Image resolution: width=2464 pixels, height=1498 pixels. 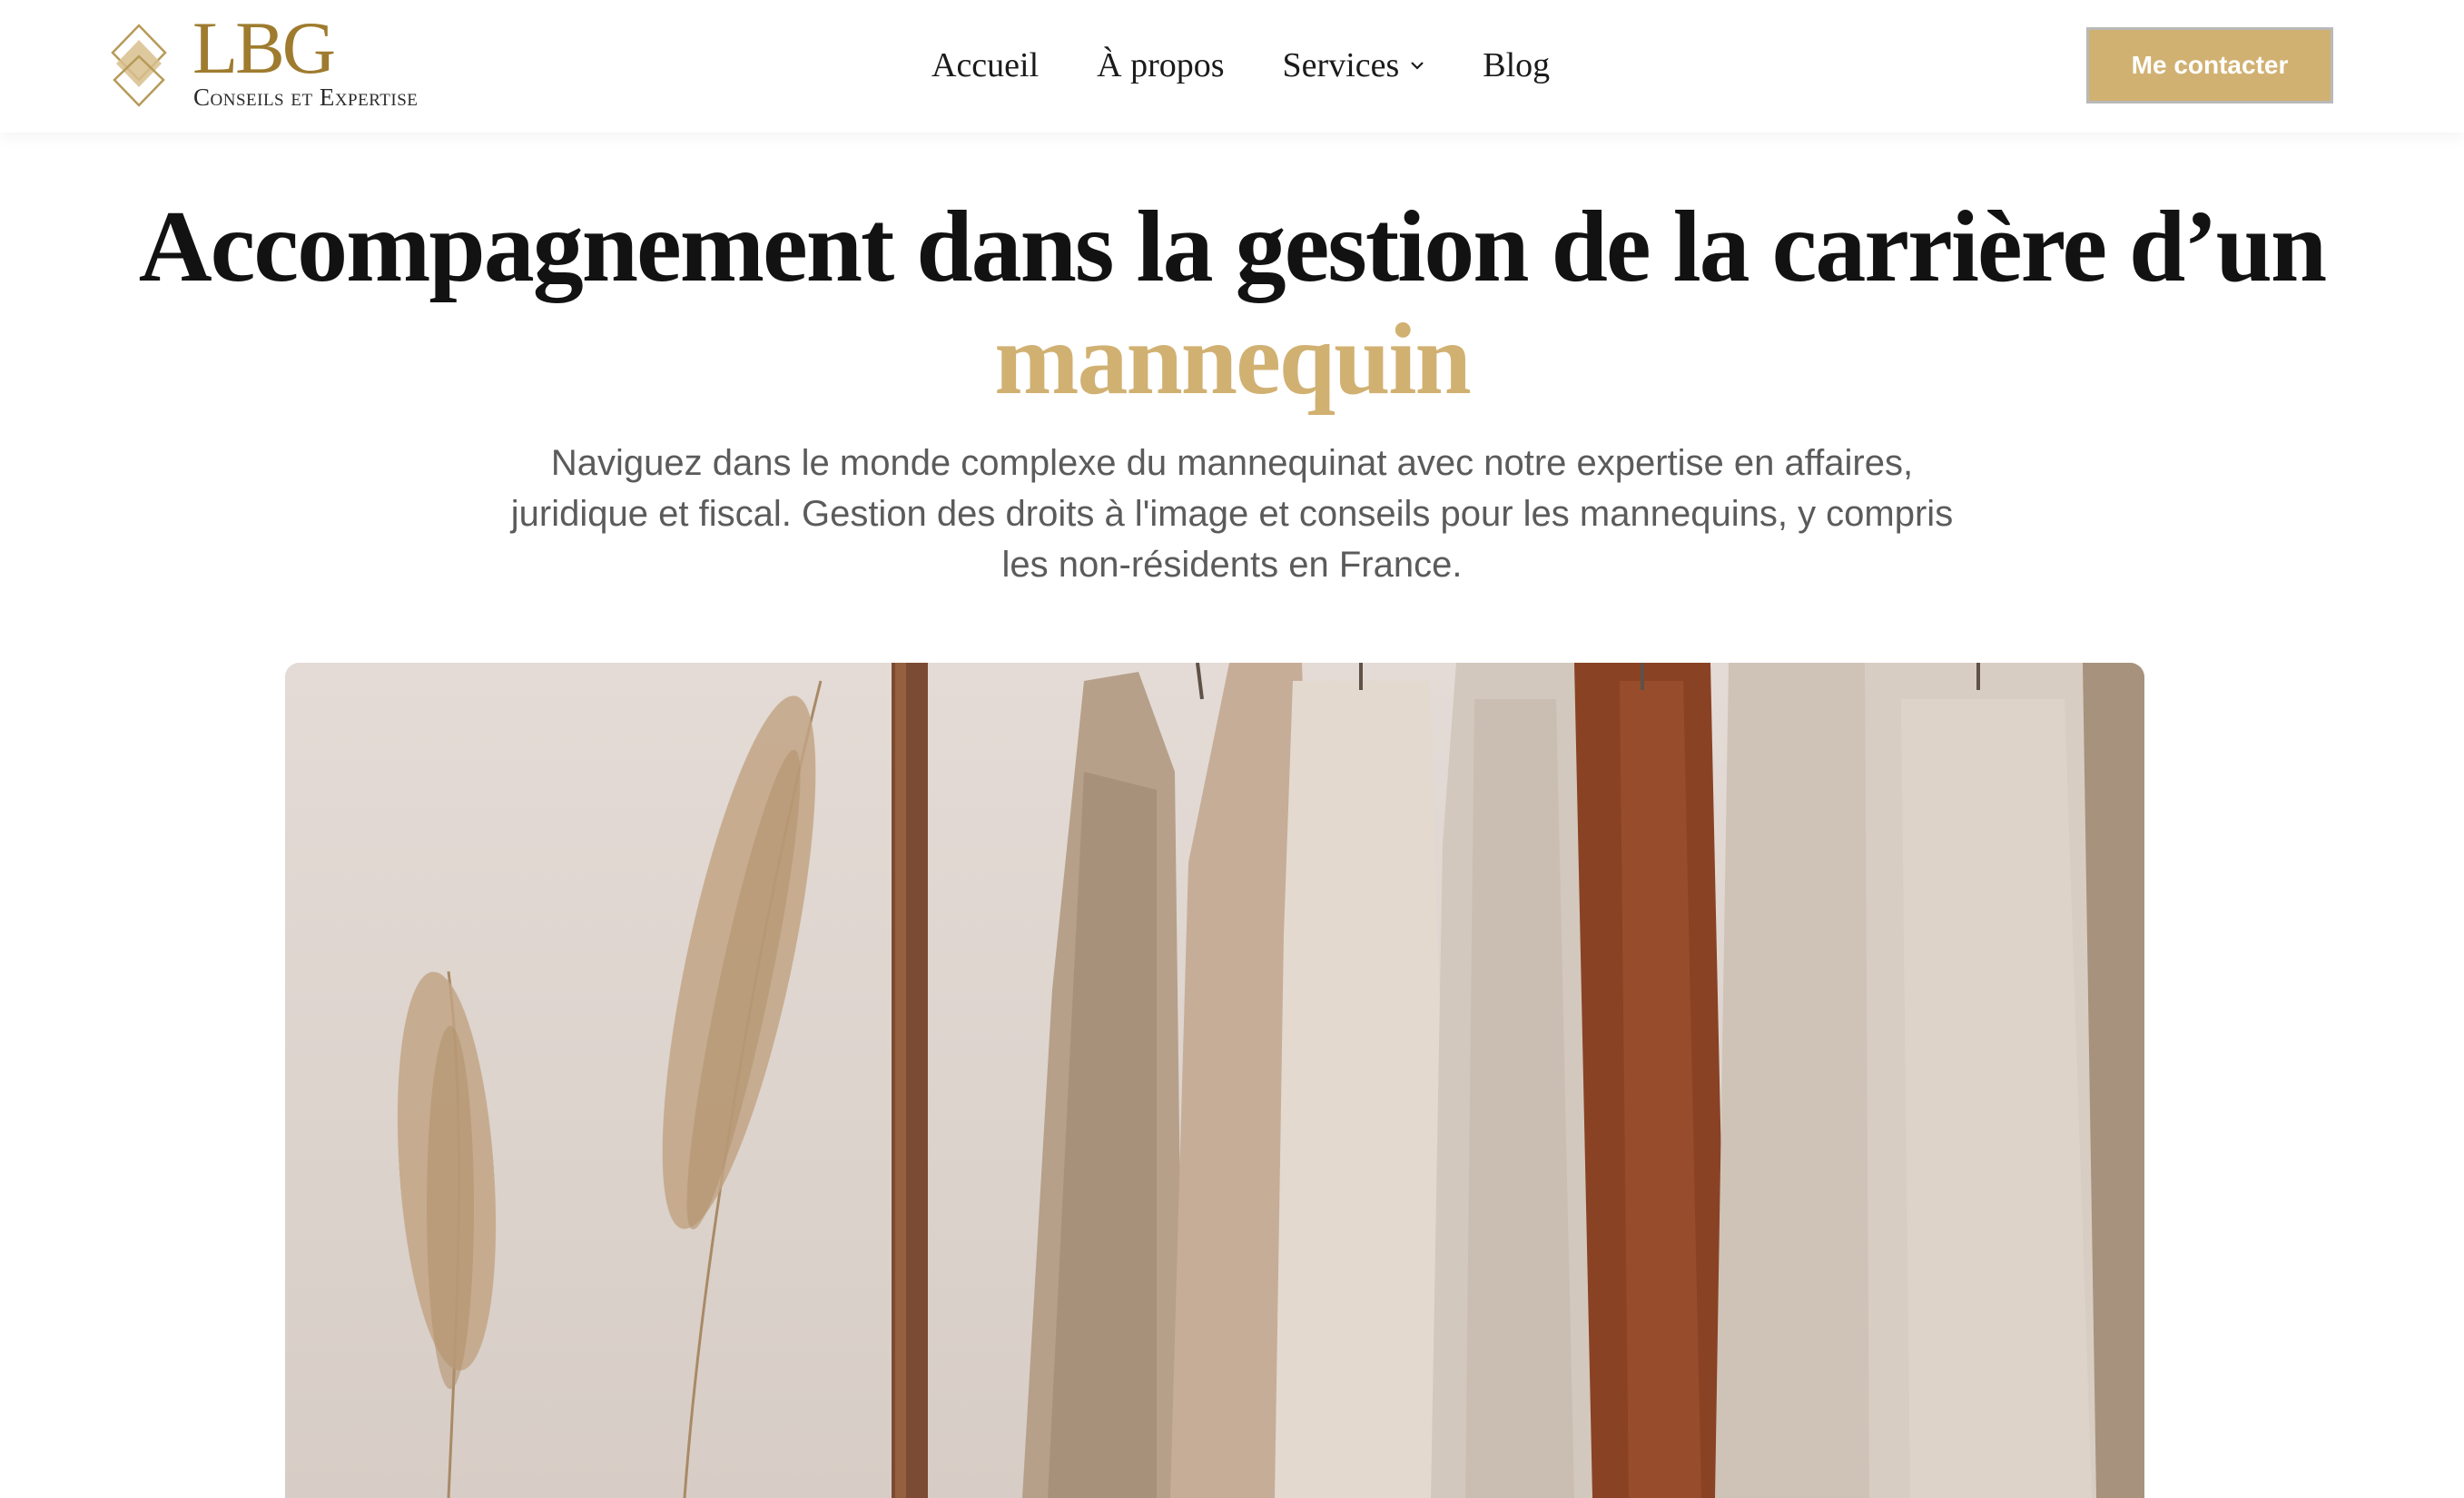 I want to click on logo-wordmark: LBG, so click(x=264, y=47).